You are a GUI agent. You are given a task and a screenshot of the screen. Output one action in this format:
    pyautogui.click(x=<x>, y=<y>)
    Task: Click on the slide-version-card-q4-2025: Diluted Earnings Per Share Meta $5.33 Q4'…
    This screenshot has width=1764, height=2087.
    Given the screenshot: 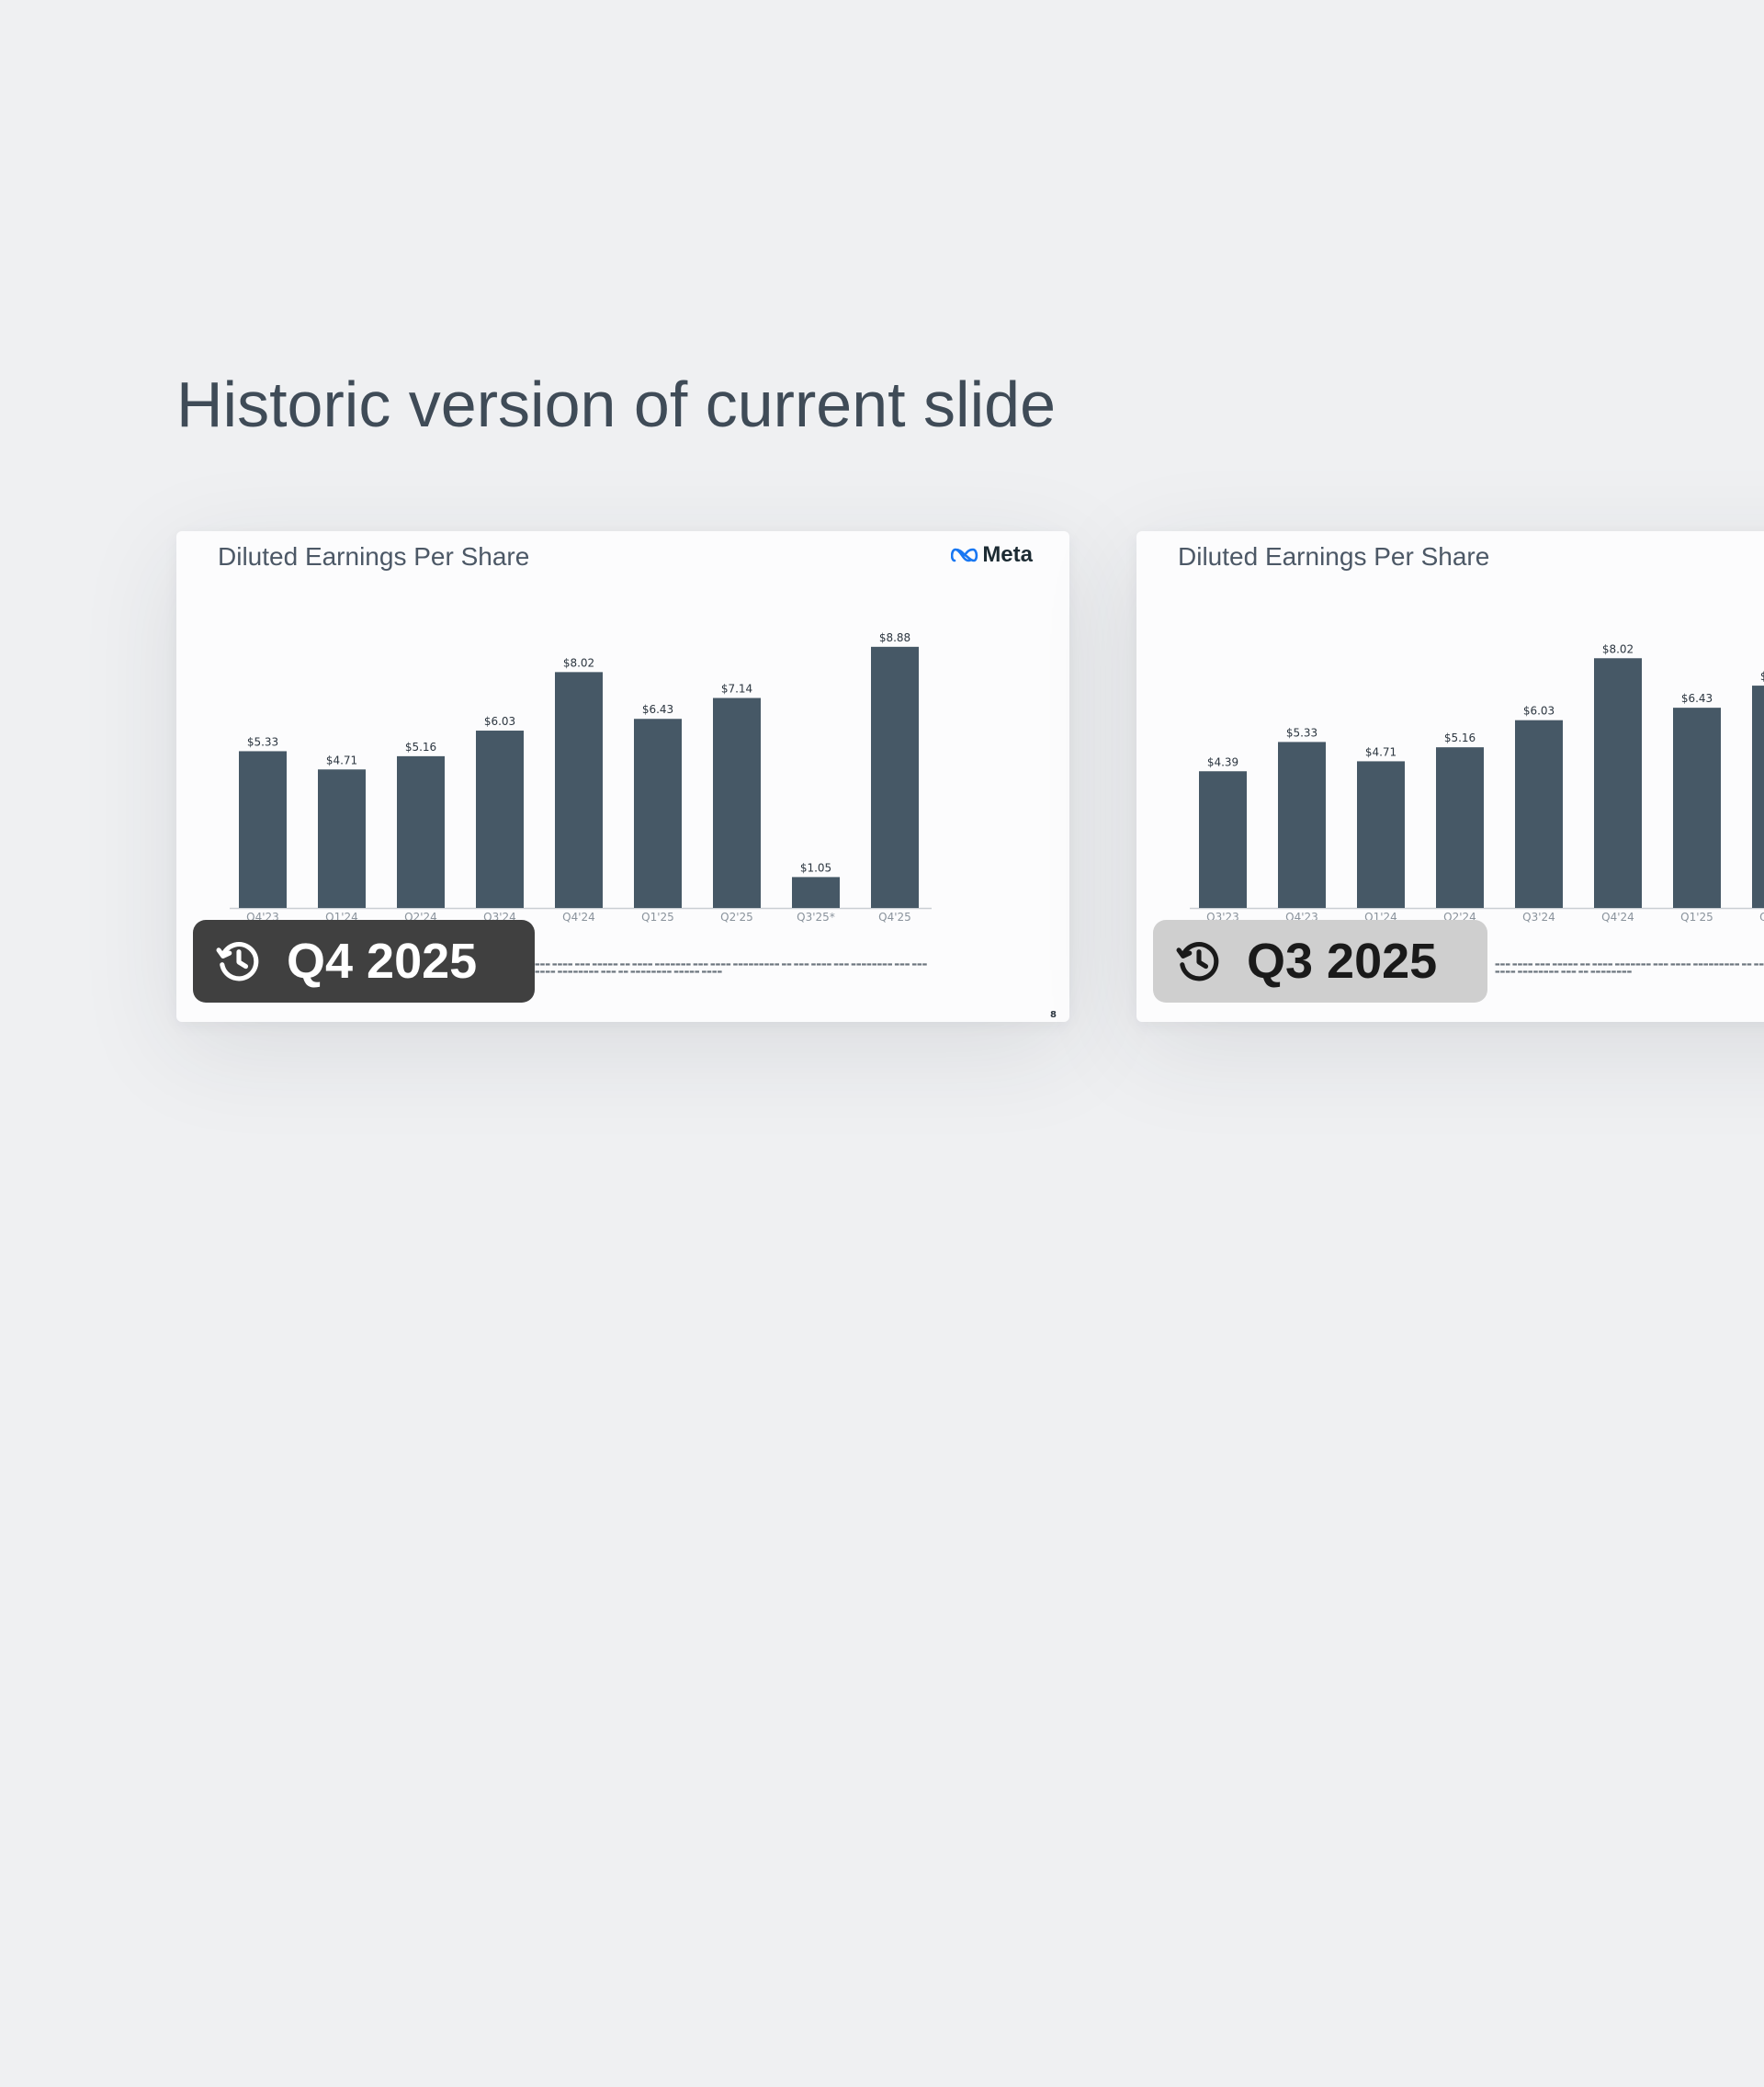 What is the action you would take?
    pyautogui.click(x=623, y=777)
    